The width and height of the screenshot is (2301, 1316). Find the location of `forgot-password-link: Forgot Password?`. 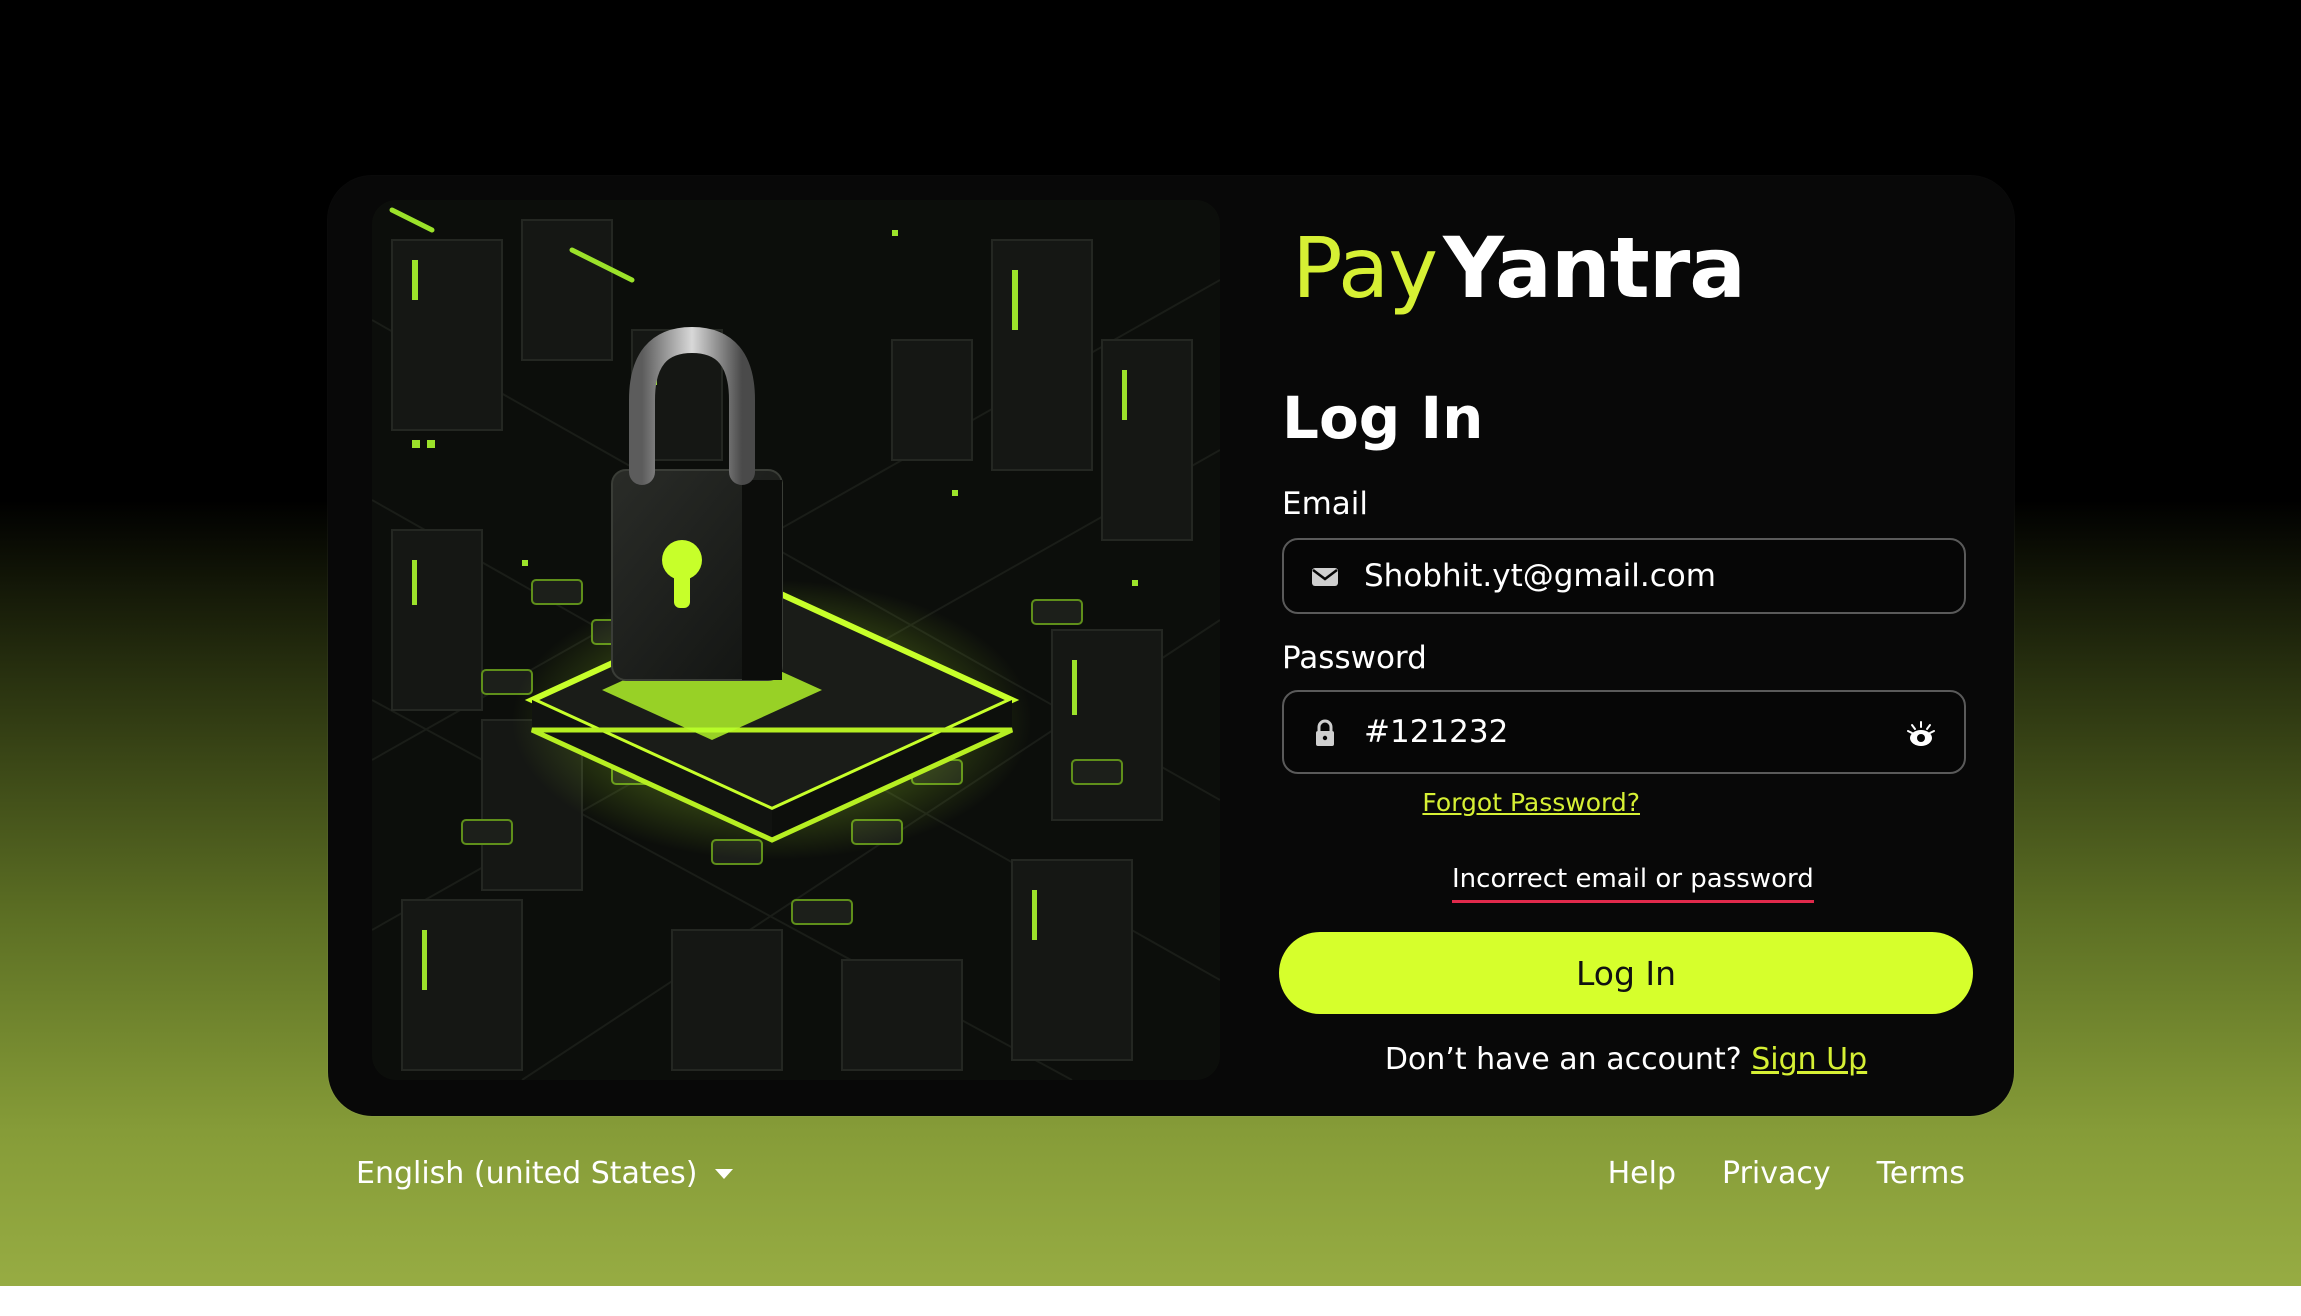

forgot-password-link: Forgot Password? is located at coordinates (1531, 802).